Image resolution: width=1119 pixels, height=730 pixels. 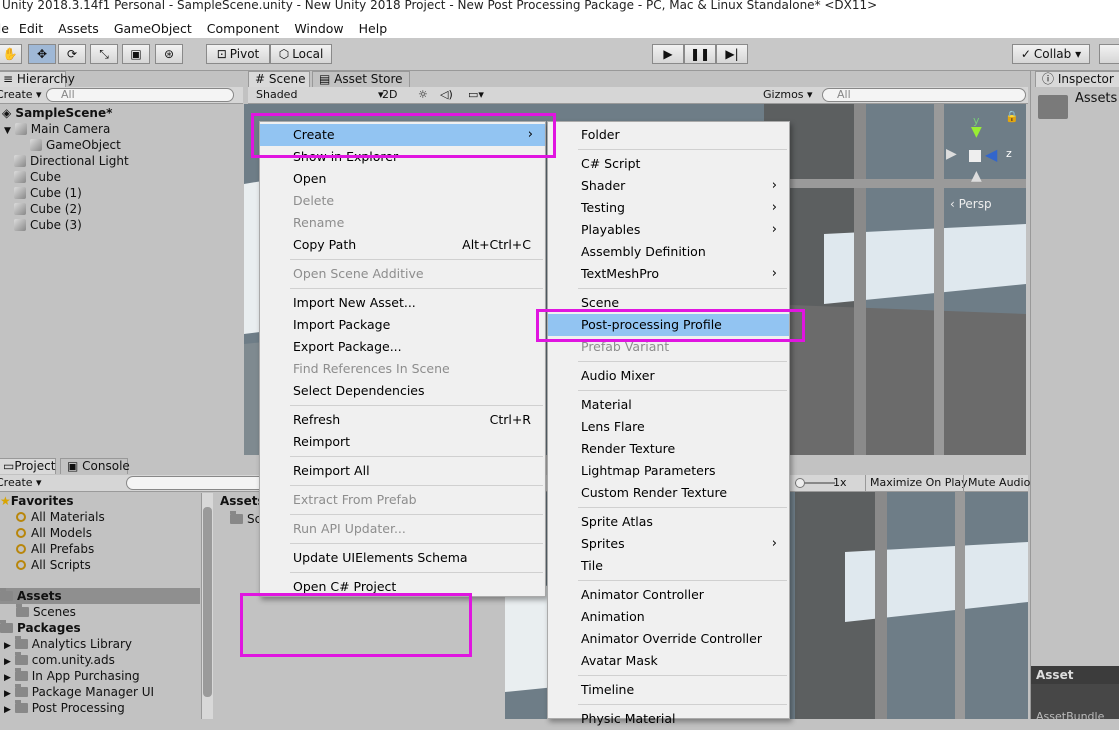 What do you see at coordinates (668, 566) in the screenshot?
I see `submenu-item-tile: Tile` at bounding box center [668, 566].